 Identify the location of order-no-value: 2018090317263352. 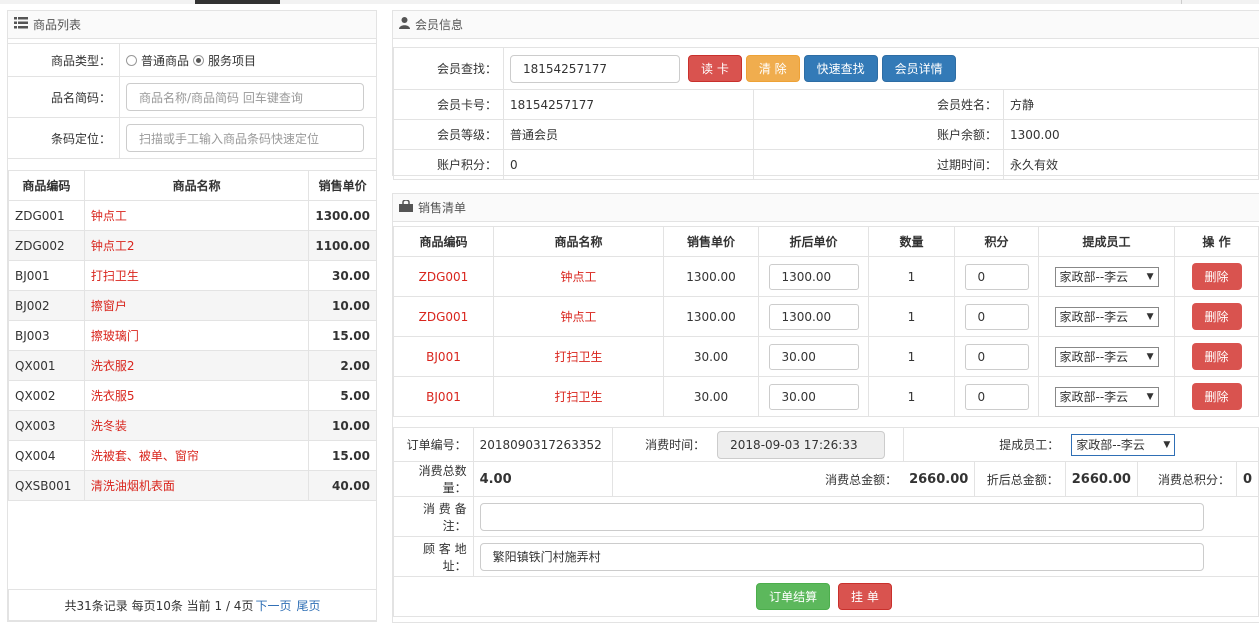
(542, 444).